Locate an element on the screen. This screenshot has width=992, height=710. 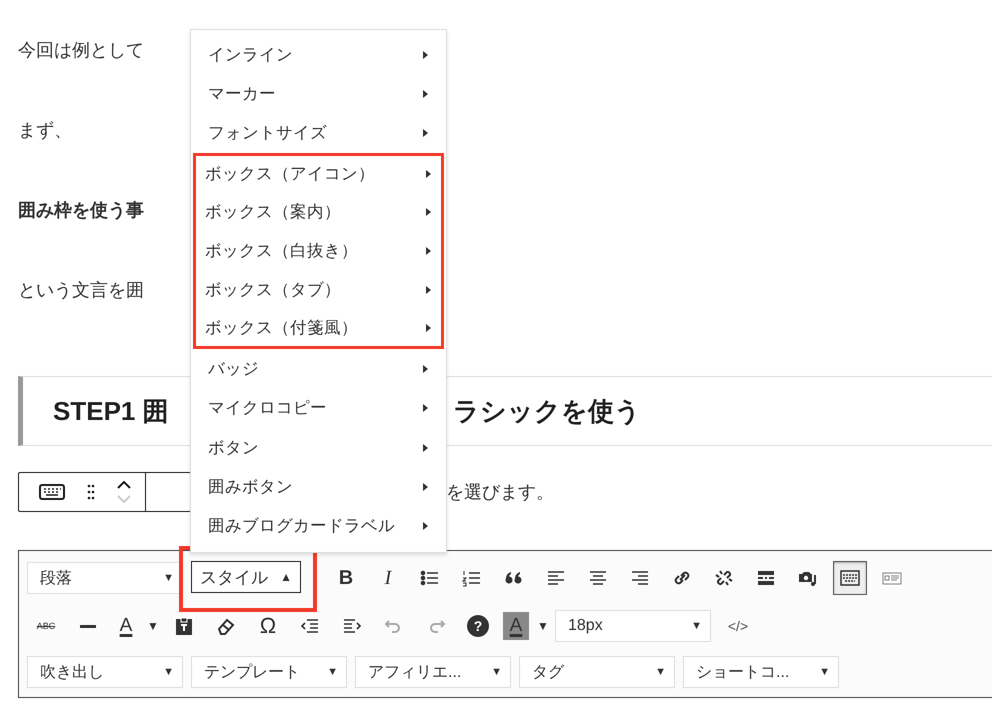
format-dropdown: 18px ▼ is located at coordinates (633, 626).